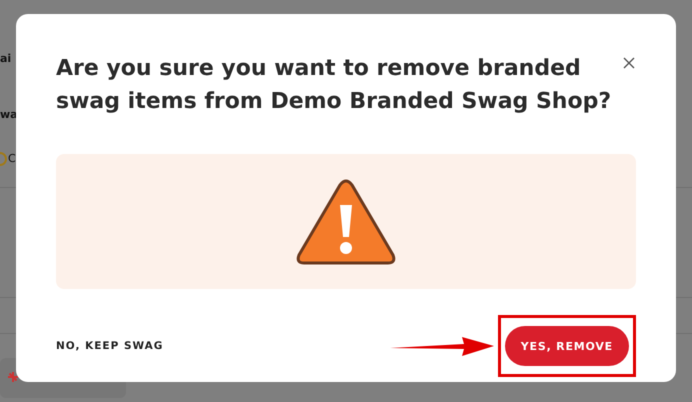  I want to click on warning-icon, so click(346, 221).